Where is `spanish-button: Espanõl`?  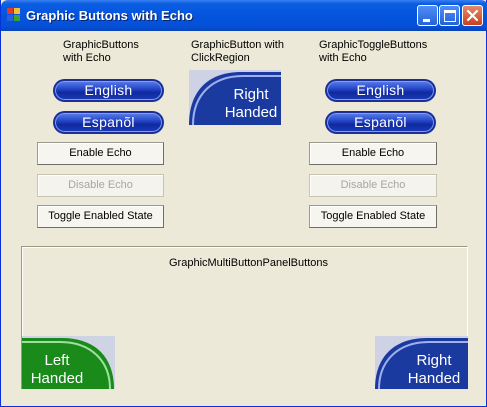
spanish-button: Espanõl is located at coordinates (108, 122).